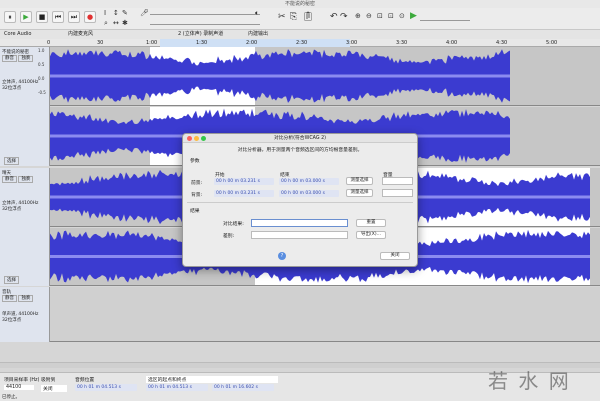 The image size is (600, 401). Describe the element at coordinates (395, 256) in the screenshot. I see `close-button: 关闭` at that location.